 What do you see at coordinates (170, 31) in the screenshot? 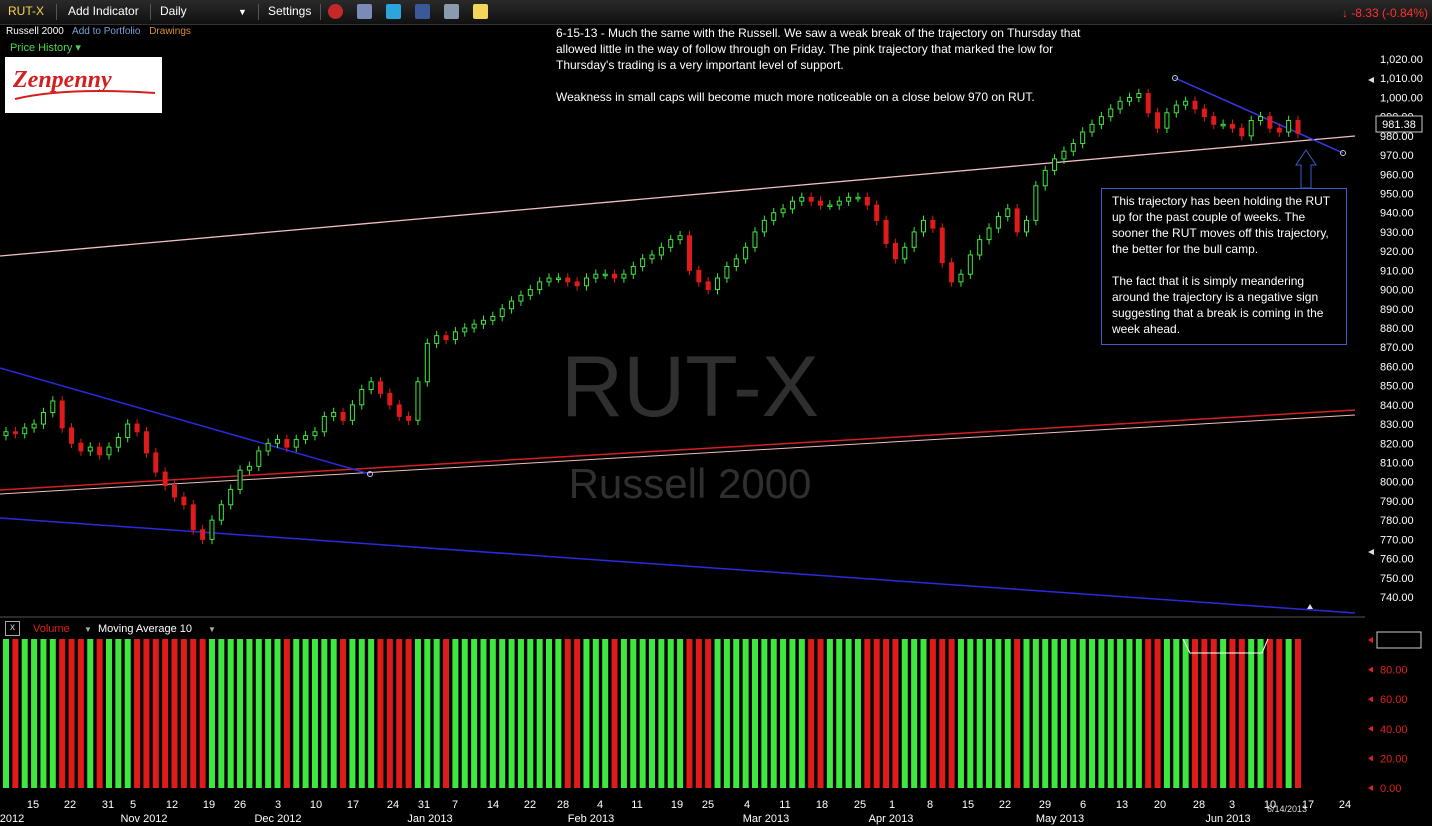
I see `drawings-link: Drawings` at bounding box center [170, 31].